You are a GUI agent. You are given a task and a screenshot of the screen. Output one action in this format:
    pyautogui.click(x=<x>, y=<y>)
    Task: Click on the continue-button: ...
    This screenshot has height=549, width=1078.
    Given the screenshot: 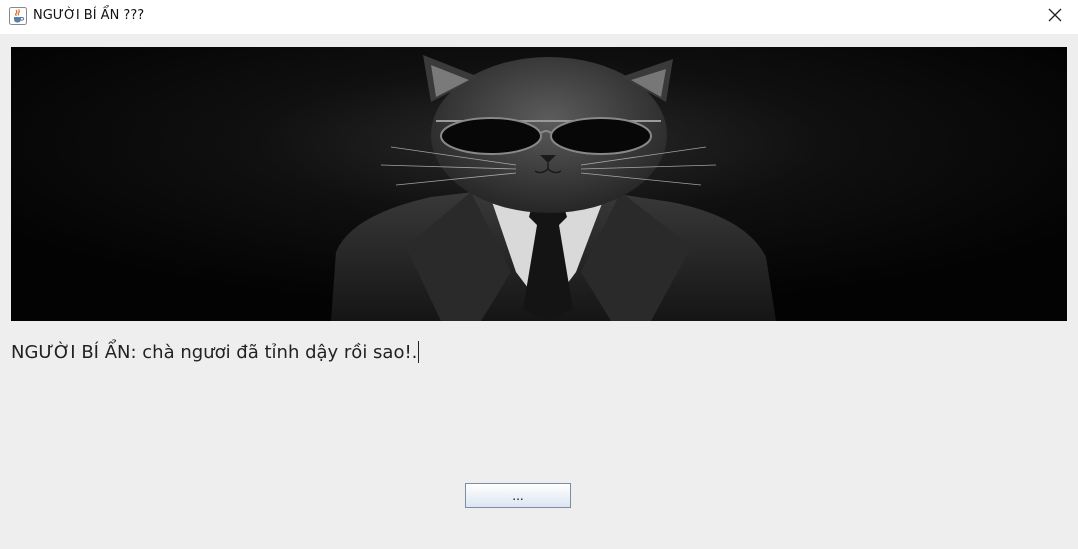 What is the action you would take?
    pyautogui.click(x=518, y=495)
    